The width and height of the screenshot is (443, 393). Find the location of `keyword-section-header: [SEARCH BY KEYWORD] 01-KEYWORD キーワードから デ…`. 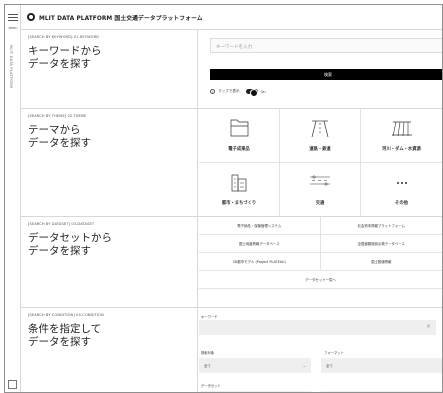

keyword-section-header: [SEARCH BY KEYWORD] 01-KEYWORD キーワードから デ… is located at coordinates (109, 69).